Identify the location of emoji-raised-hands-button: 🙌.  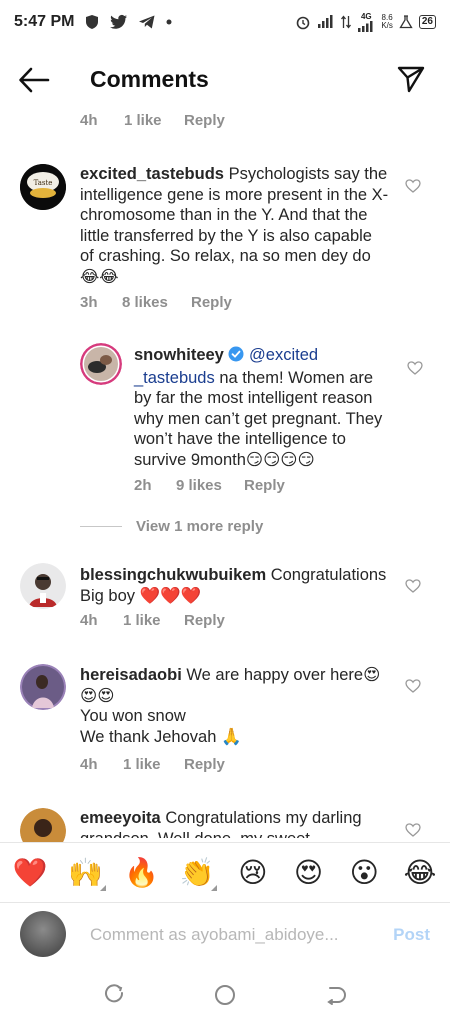
(86, 873).